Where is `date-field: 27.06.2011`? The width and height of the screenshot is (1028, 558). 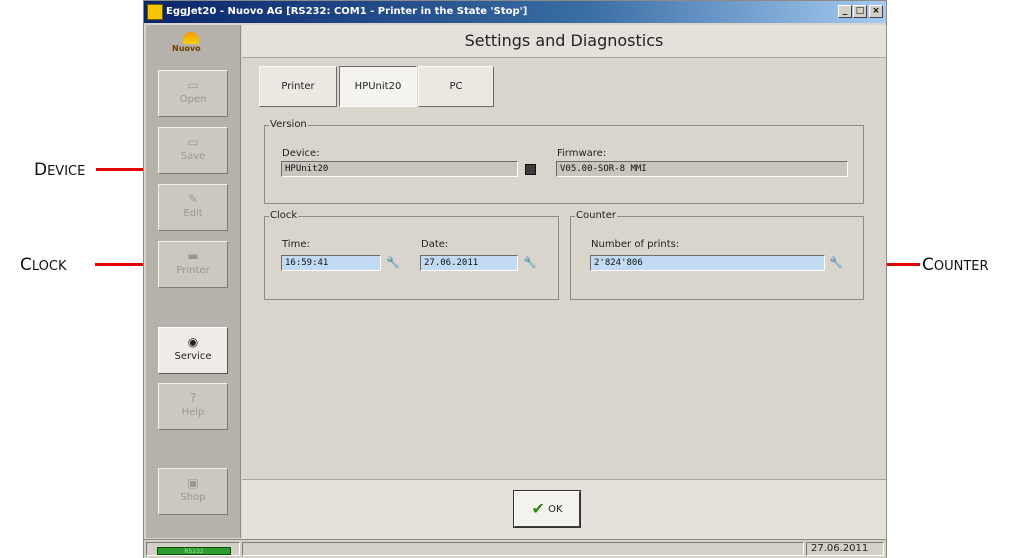
date-field: 27.06.2011 is located at coordinates (469, 263).